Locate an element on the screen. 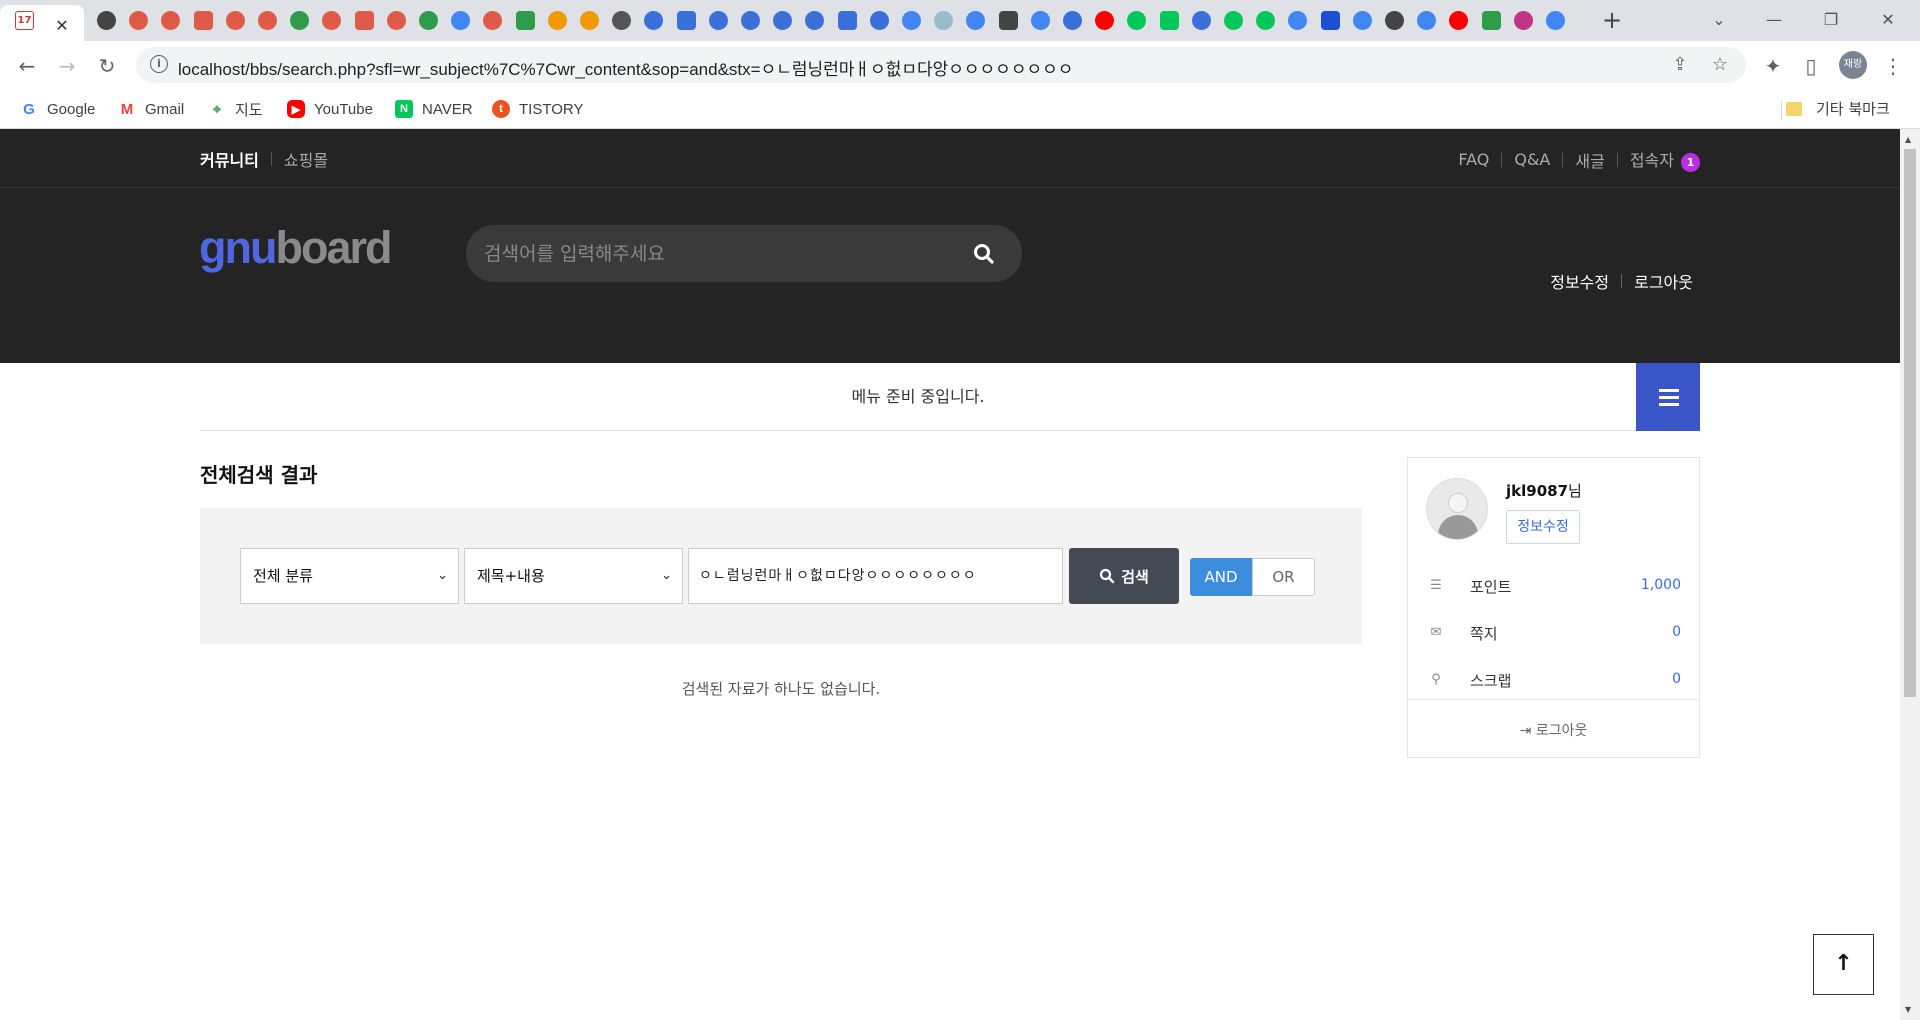 The height and width of the screenshot is (1020, 1920). scroll-down-arrow-icon: ▼ is located at coordinates (1908, 1009).